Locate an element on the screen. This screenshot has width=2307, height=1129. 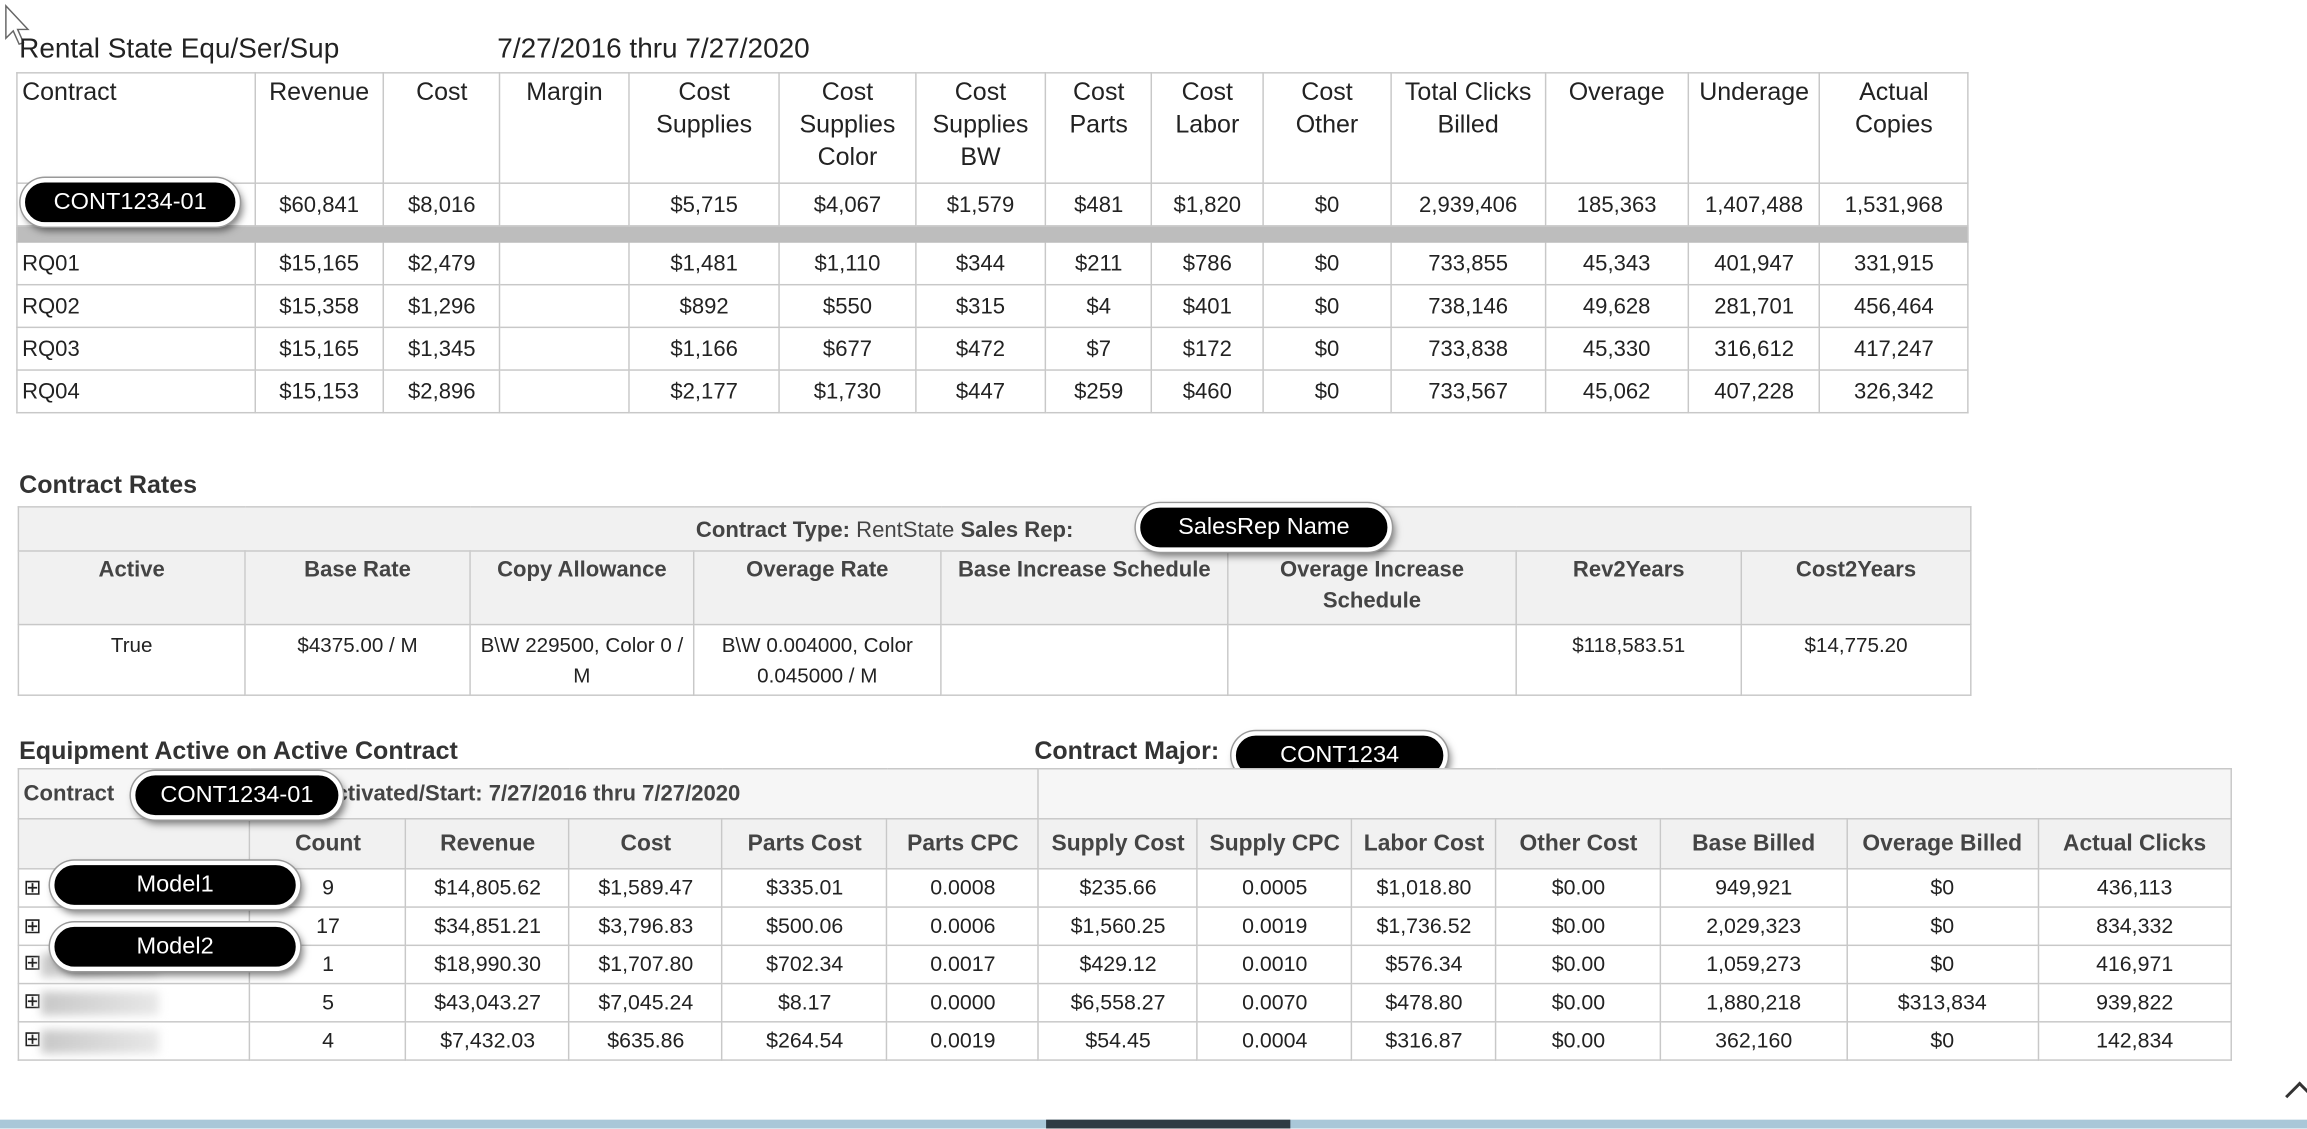
table-cell: $14,805.62 is located at coordinates (488, 888).